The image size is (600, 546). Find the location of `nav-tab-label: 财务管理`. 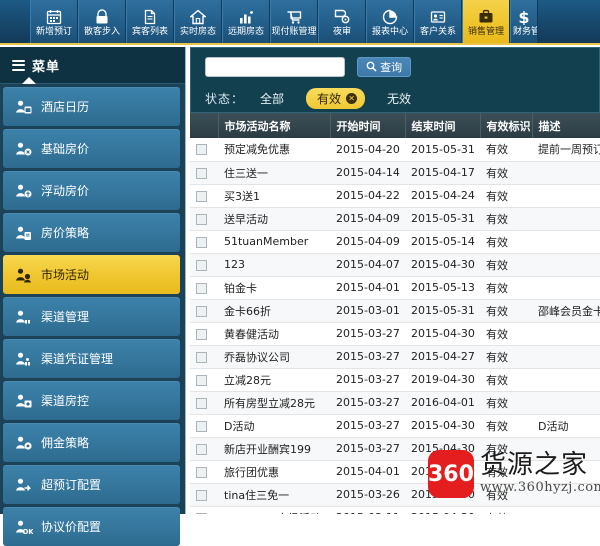

nav-tab-label: 财务管理 is located at coordinates (525, 31).